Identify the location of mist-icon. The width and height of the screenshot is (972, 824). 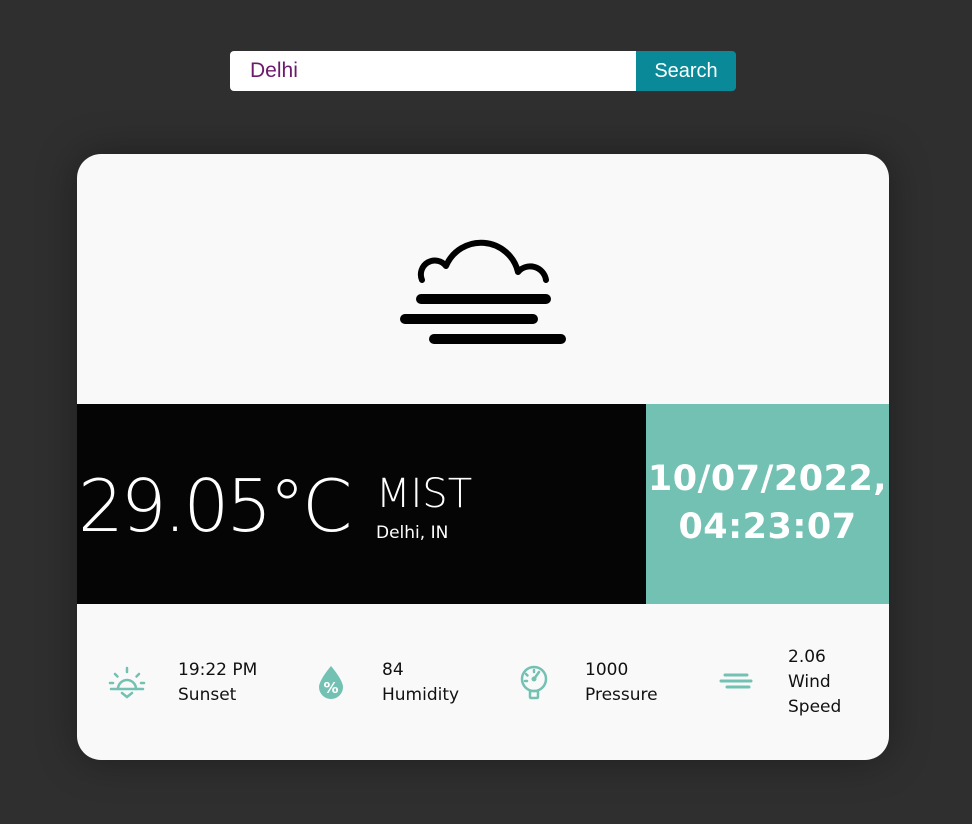
(483, 291).